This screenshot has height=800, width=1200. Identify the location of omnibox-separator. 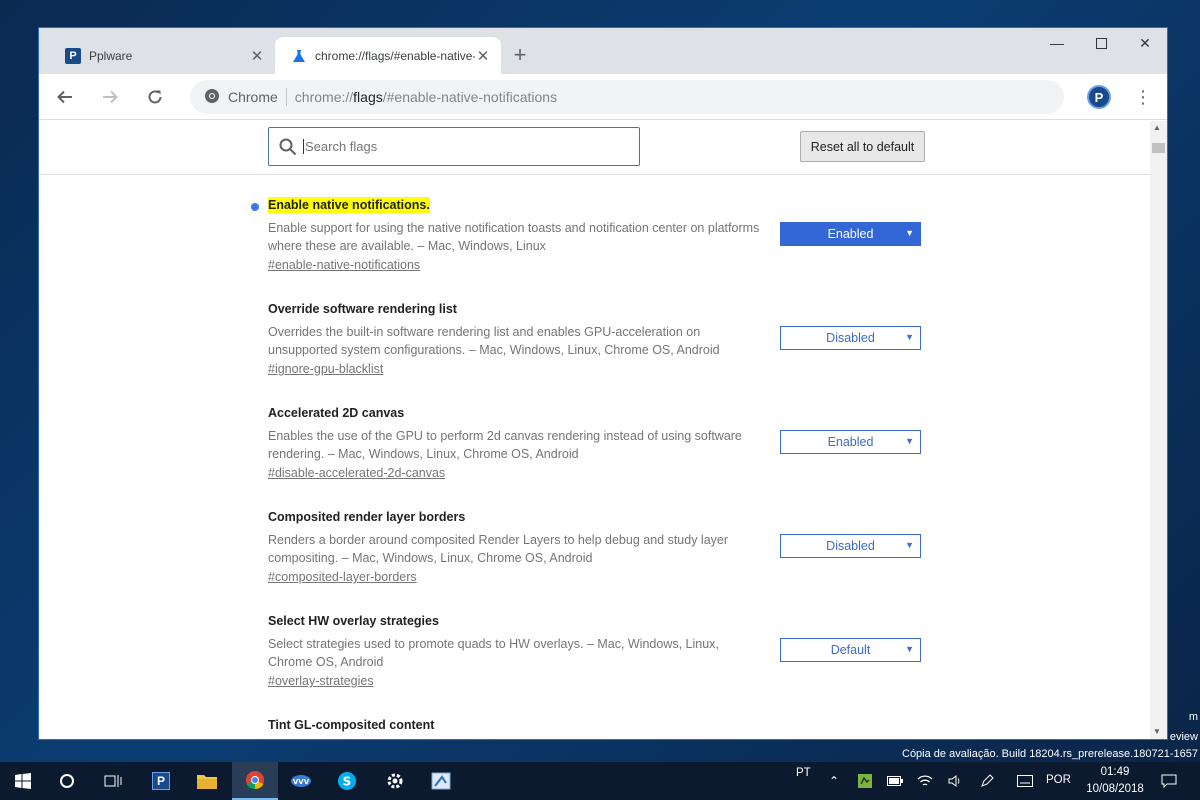
(286, 97).